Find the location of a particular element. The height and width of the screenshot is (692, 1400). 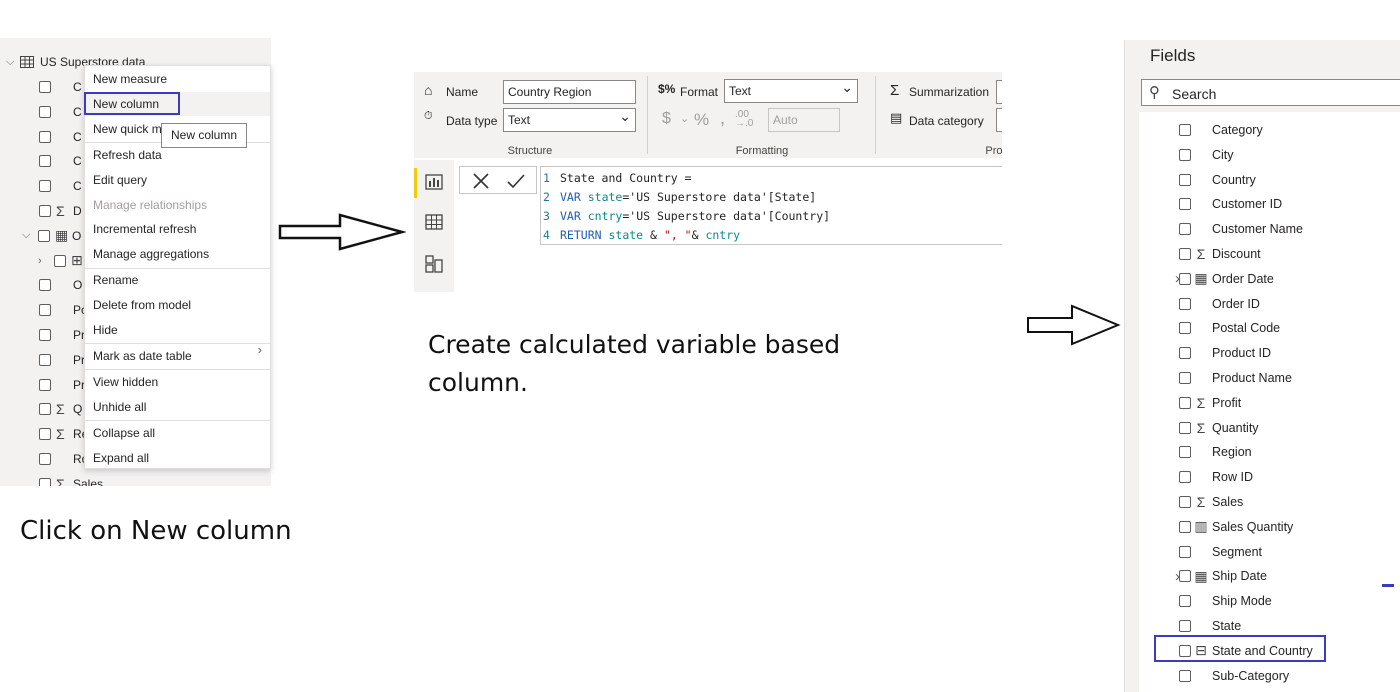

menu-item-rename: Rename is located at coordinates (177, 280).